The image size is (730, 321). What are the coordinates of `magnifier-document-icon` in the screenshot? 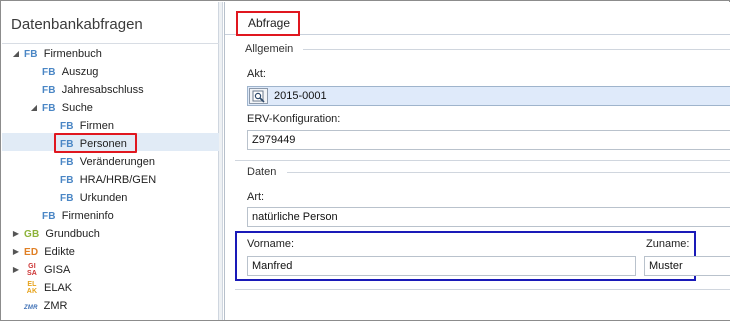 It's located at (258, 96).